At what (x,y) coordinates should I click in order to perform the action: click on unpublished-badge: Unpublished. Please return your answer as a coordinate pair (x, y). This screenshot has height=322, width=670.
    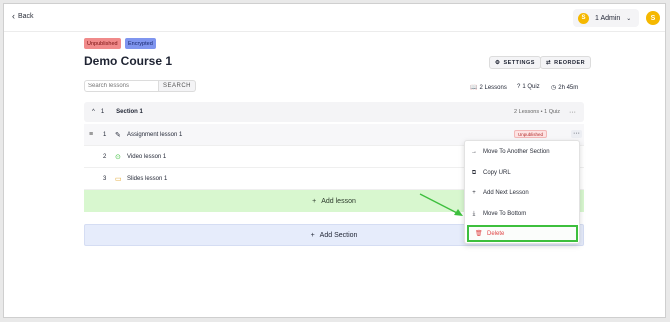
    Looking at the image, I should click on (102, 43).